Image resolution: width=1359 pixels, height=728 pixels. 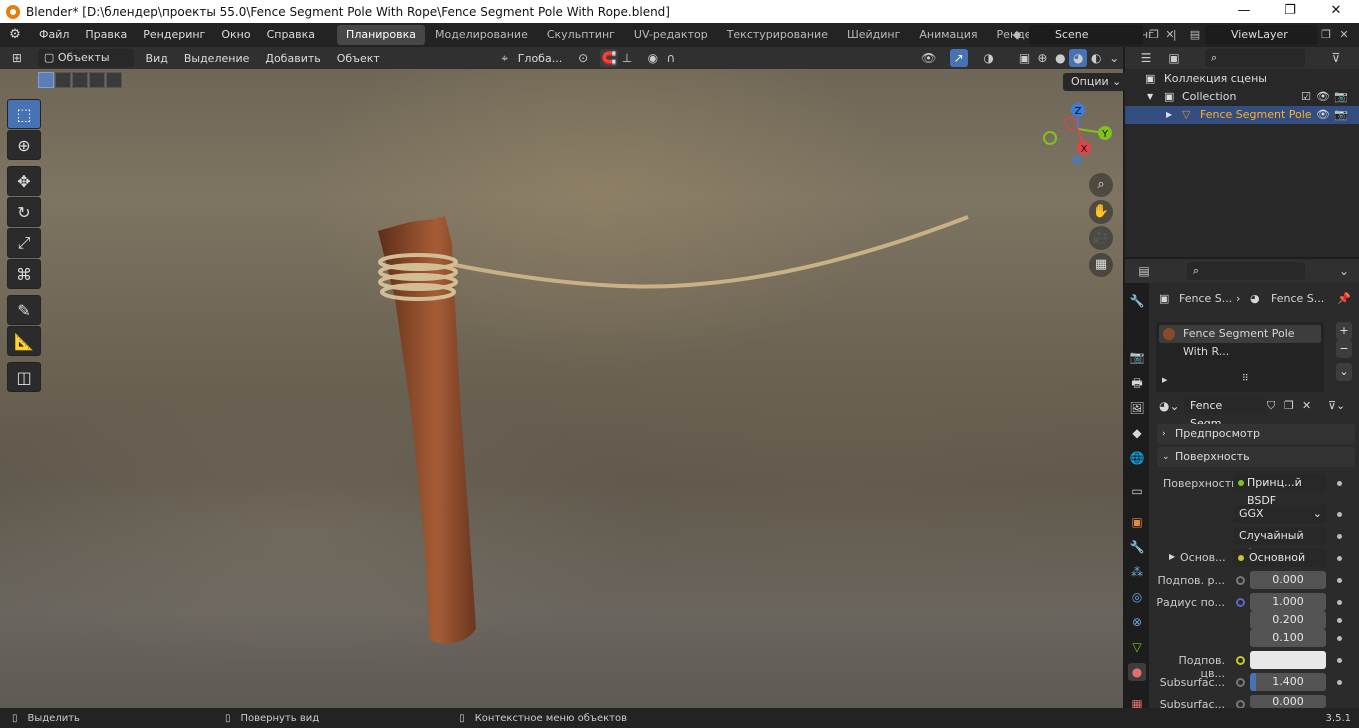 I want to click on socket-icon, so click(x=1240, y=682).